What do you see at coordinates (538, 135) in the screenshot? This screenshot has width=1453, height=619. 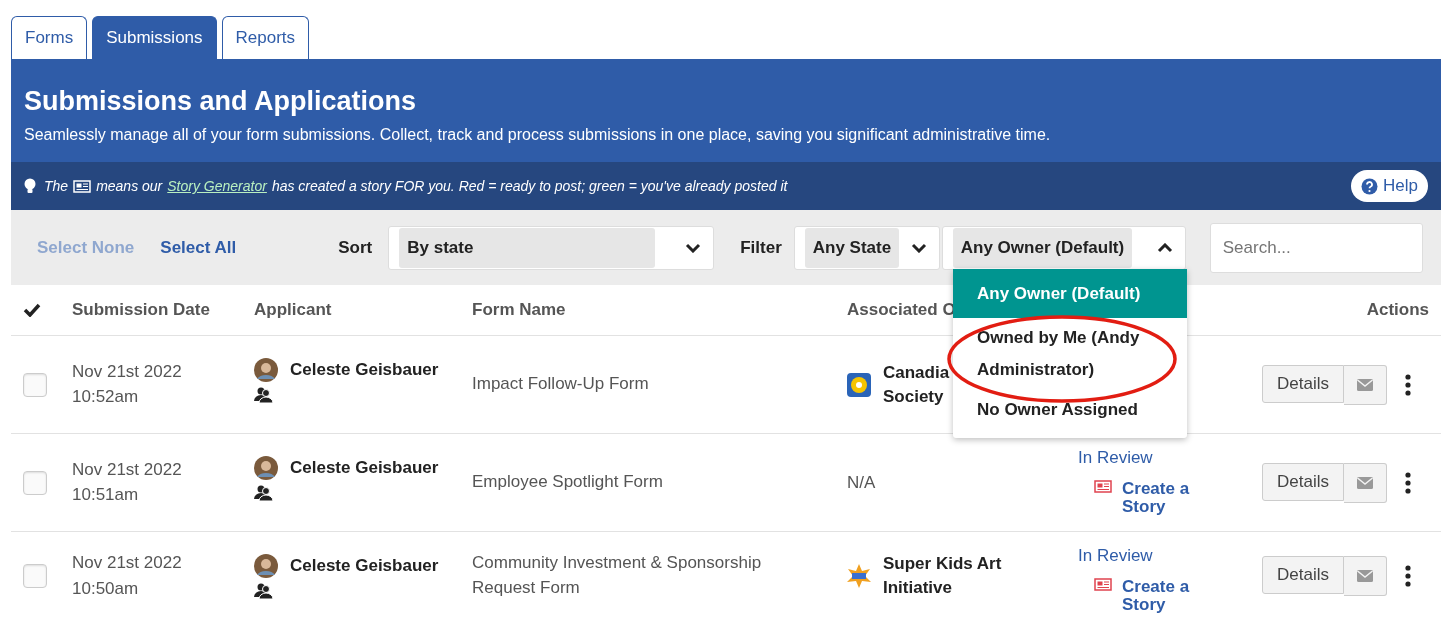 I see `page-description: Seamlessly manage all of your form submissions. Collect, track and process submissions in one place, saving you significant administrative time.` at bounding box center [538, 135].